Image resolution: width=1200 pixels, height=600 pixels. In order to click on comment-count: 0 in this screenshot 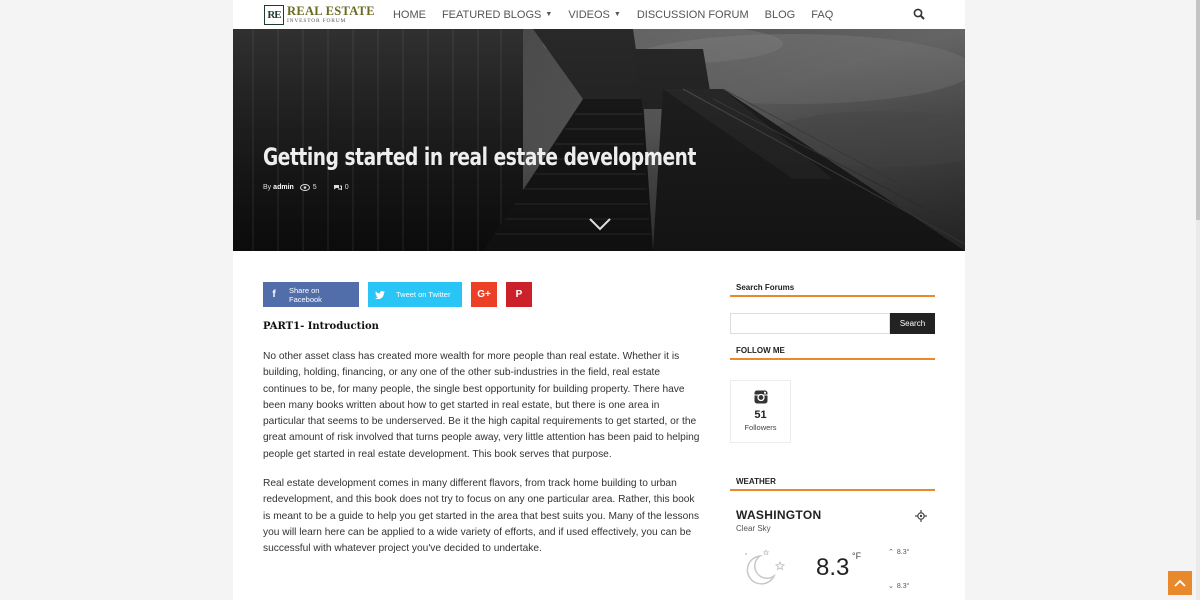, I will do `click(346, 187)`.